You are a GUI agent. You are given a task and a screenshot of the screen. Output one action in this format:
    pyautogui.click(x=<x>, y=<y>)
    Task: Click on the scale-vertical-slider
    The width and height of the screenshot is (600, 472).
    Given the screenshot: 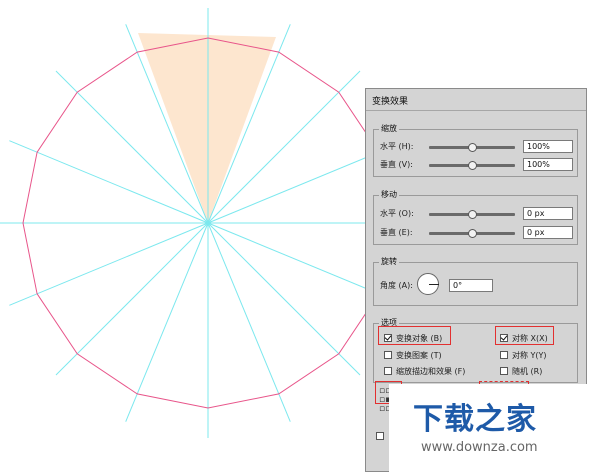 What is the action you would take?
    pyautogui.click(x=472, y=165)
    